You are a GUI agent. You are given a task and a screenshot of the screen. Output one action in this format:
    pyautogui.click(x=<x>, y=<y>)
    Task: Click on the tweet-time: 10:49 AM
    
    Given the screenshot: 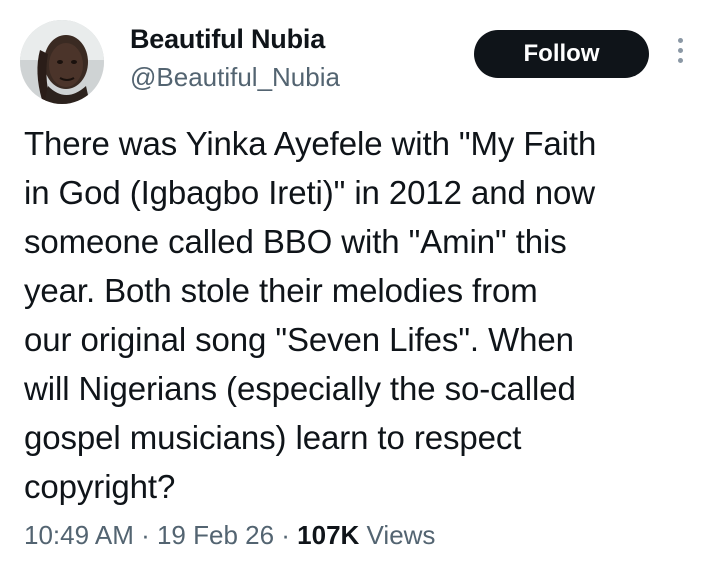 What is the action you would take?
    pyautogui.click(x=79, y=535)
    